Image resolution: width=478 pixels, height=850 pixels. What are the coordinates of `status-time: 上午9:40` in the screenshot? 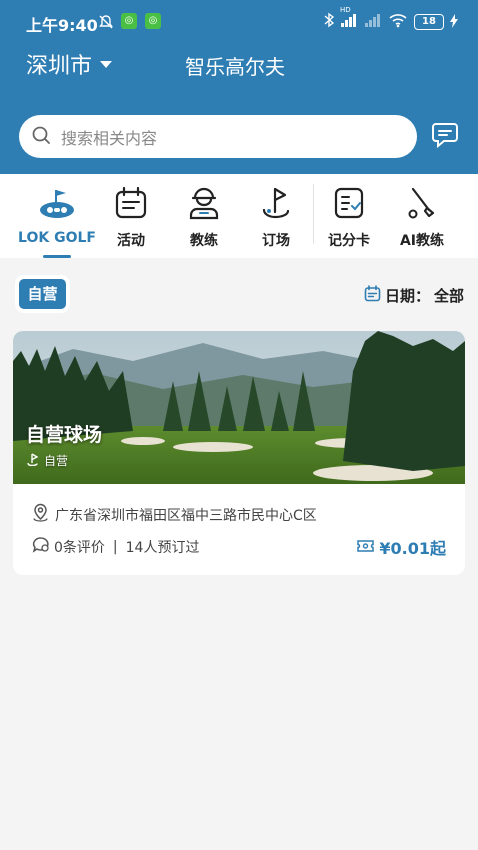 It's located at (62, 25).